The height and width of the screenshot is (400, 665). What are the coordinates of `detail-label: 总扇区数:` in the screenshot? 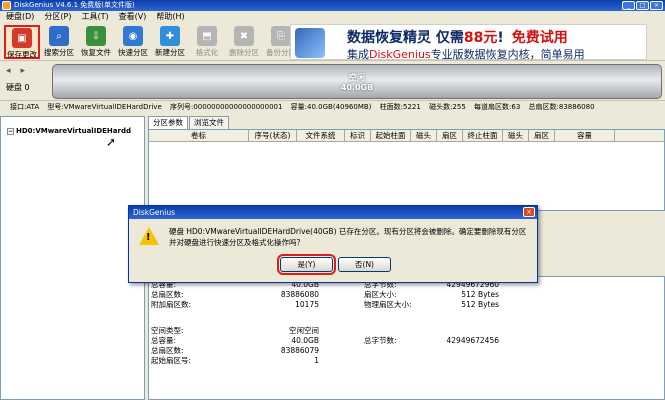 It's located at (167, 350).